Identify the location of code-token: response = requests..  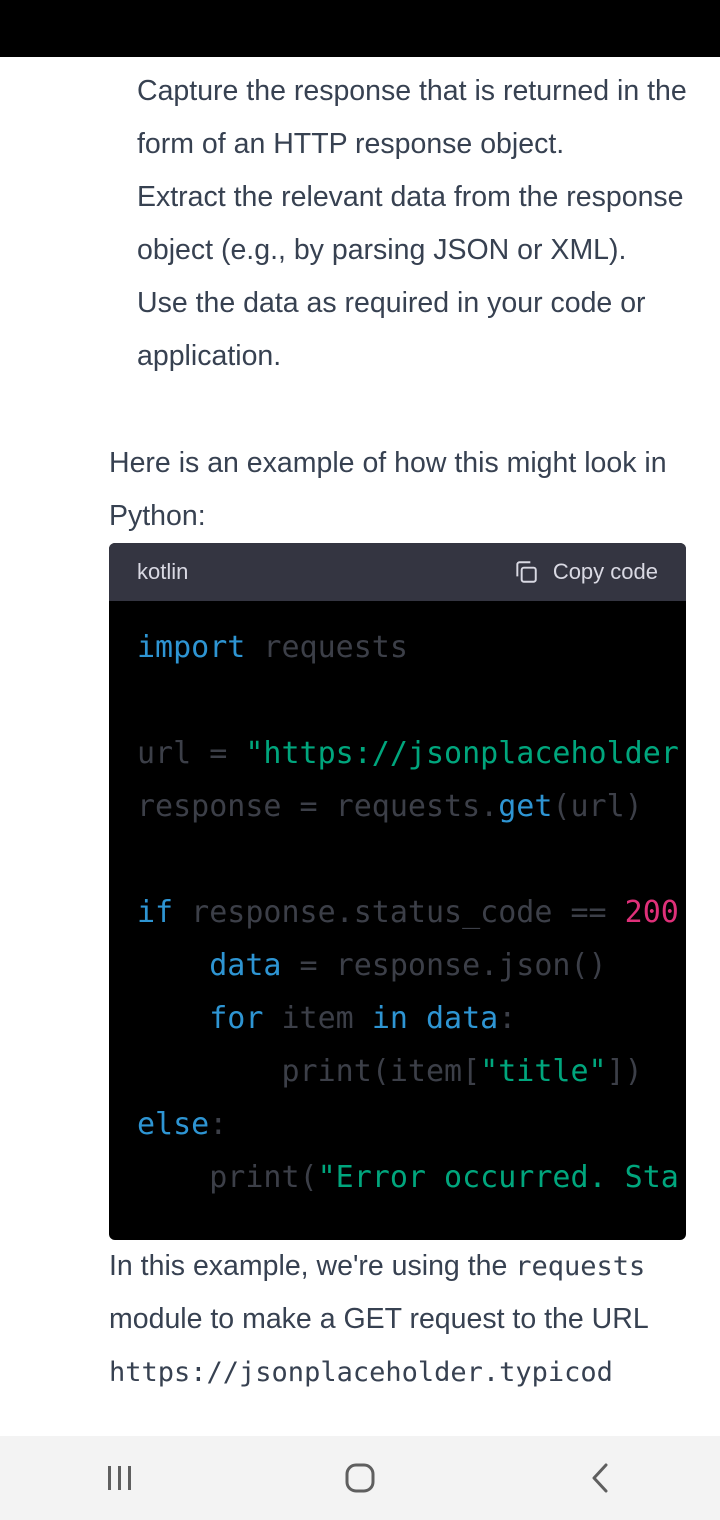
(318, 806).